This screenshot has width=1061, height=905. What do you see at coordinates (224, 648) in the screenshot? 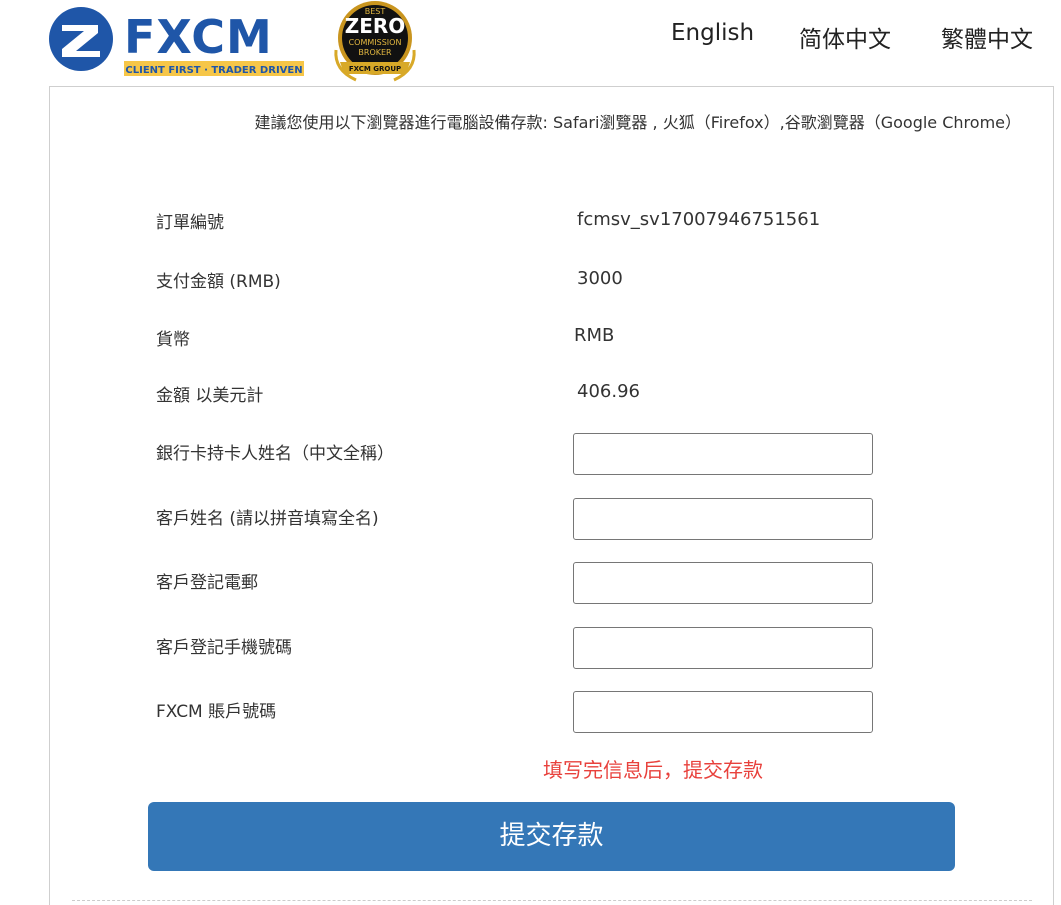
I see `customer-phone-label: 客戶登記手機號碼` at bounding box center [224, 648].